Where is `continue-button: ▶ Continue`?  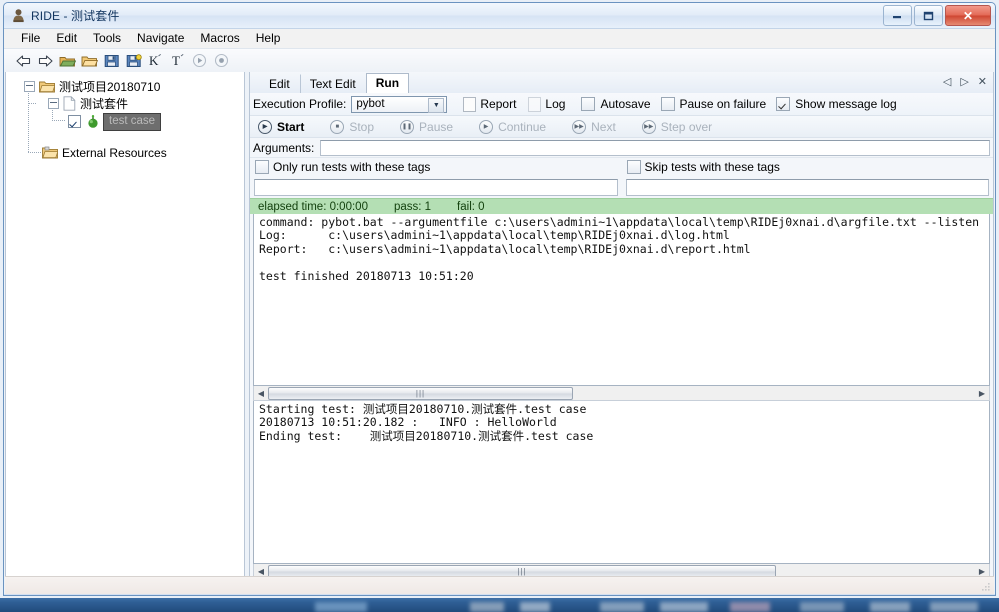
continue-button: ▶ Continue is located at coordinates (512, 126).